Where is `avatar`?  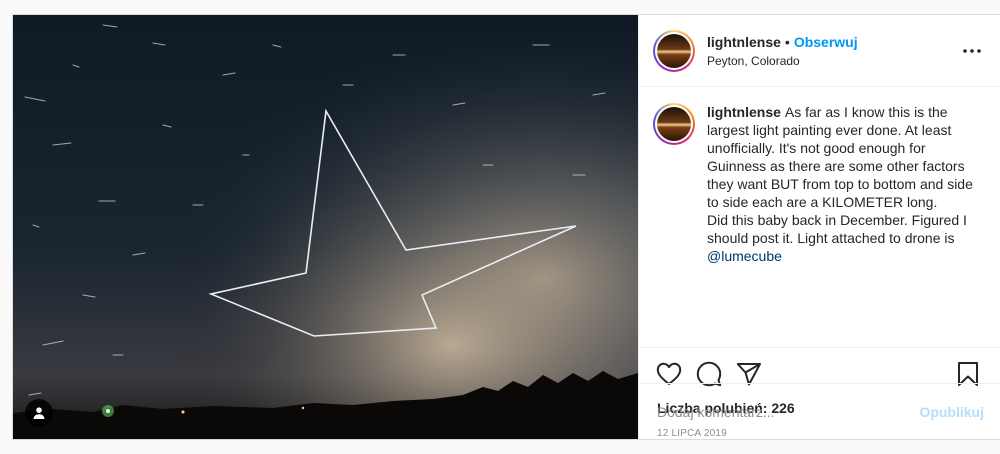
avatar is located at coordinates (674, 50).